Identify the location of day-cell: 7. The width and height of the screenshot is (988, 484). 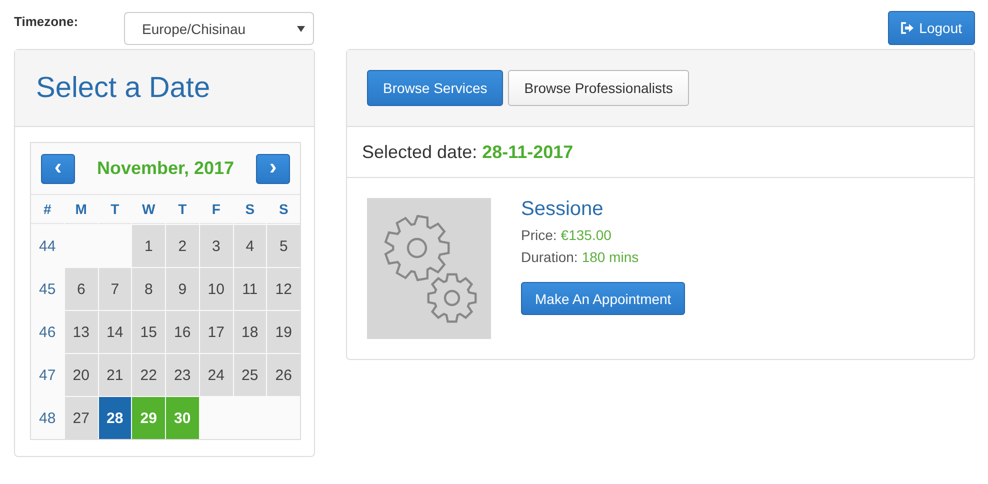
(115, 289).